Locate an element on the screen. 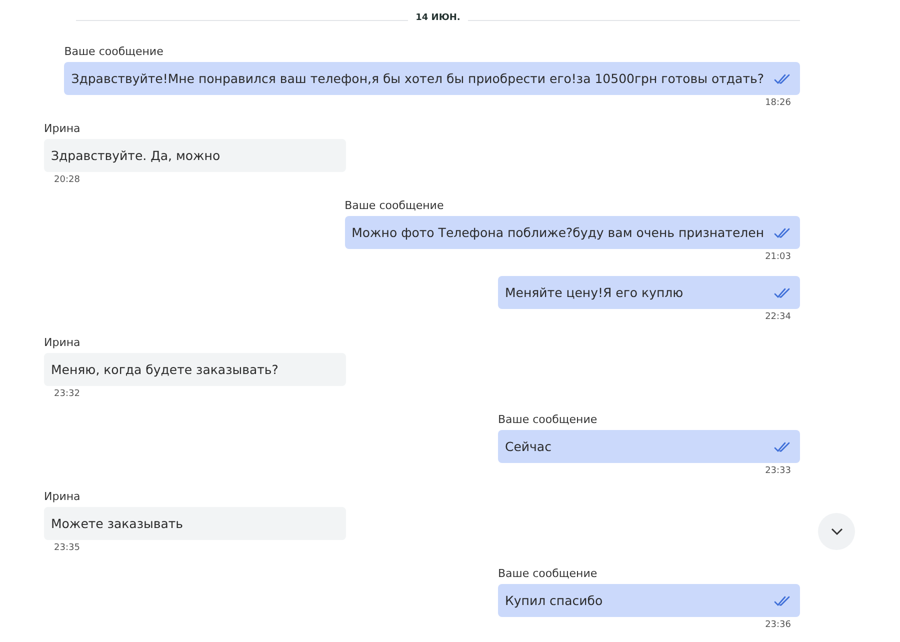 The image size is (900, 642). message-time: 23:32 is located at coordinates (67, 394).